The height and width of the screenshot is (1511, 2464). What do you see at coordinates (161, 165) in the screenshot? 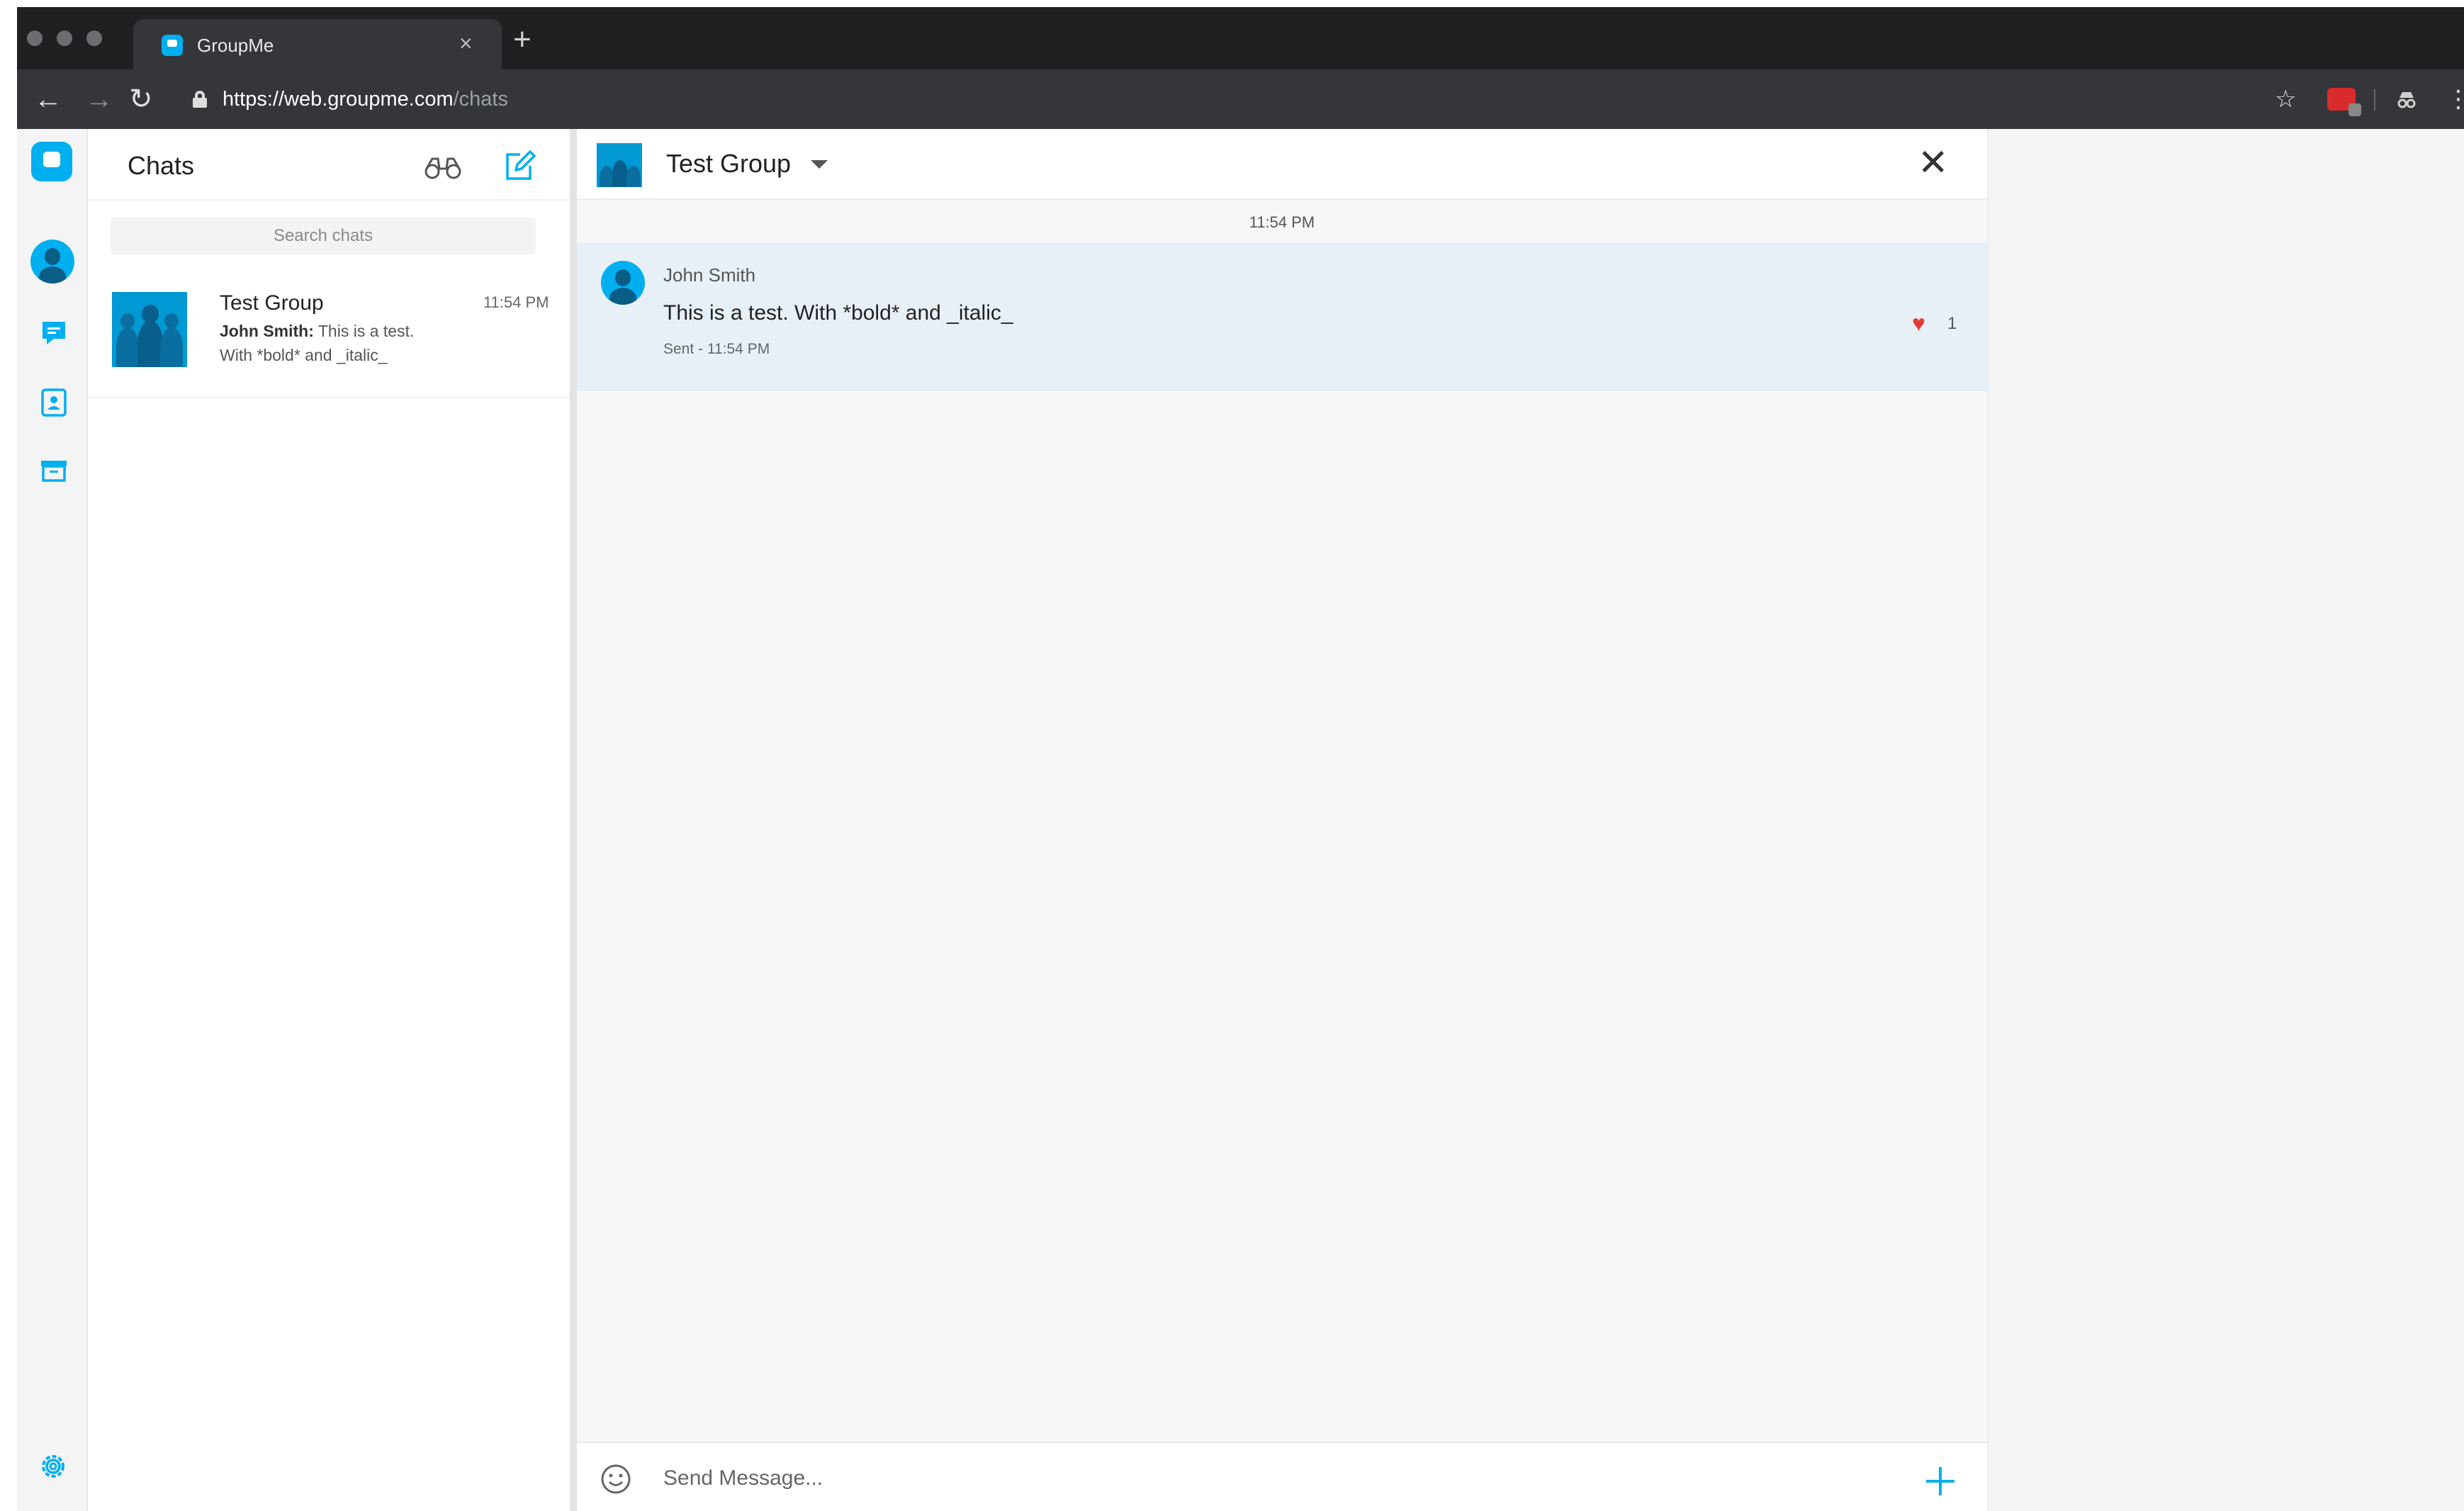
I see `chats-title: Chats` at bounding box center [161, 165].